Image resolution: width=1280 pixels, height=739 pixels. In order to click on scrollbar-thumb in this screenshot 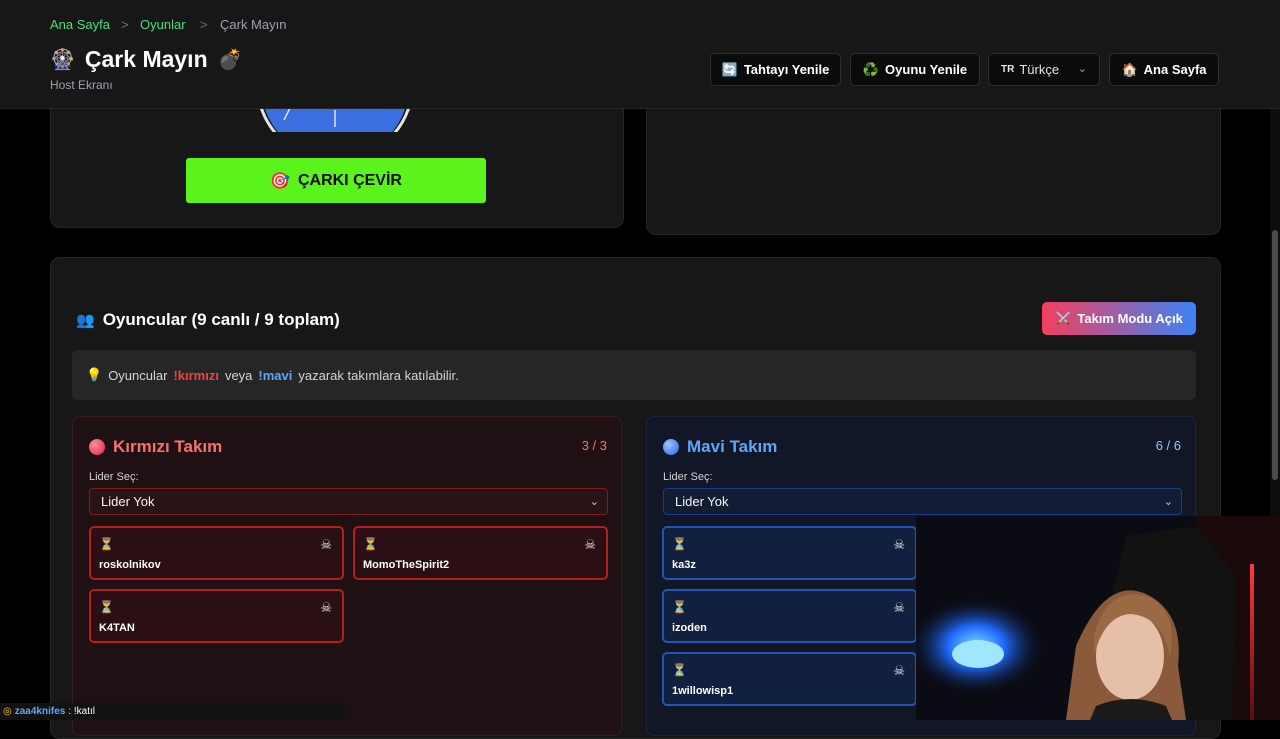, I will do `click(1275, 355)`.